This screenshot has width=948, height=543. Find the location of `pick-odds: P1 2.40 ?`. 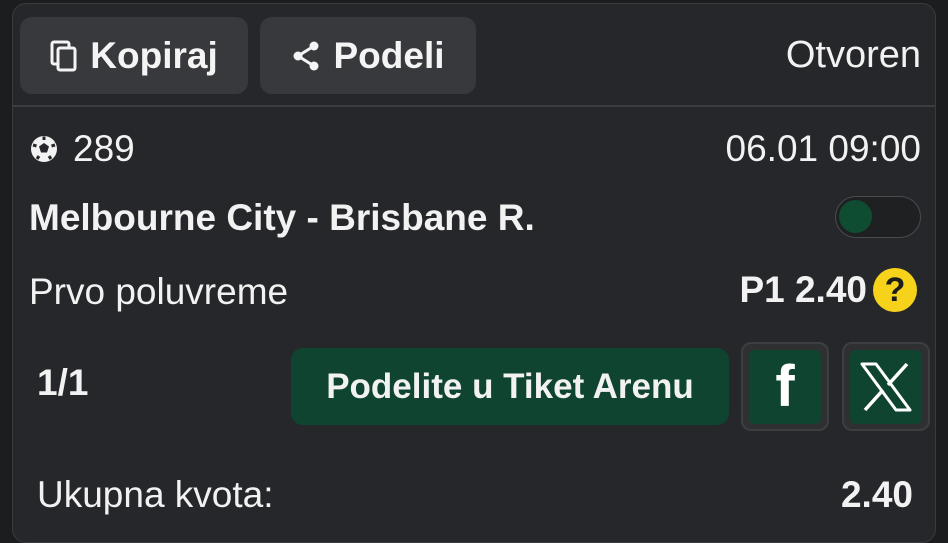

pick-odds: P1 2.40 ? is located at coordinates (828, 290).